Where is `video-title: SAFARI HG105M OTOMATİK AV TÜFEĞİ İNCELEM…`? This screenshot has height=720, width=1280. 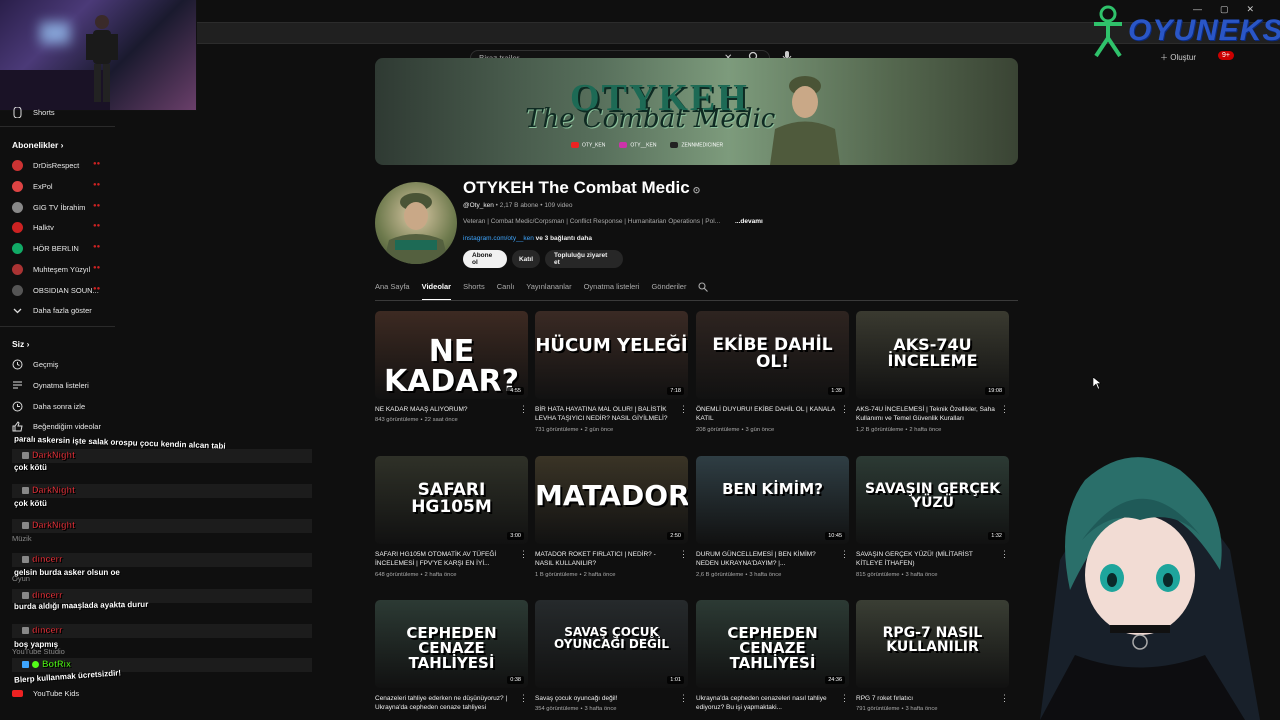
video-title: SAFARI HG105M OTOMATİK AV TÜFEĞİ İNCELEM… is located at coordinates (445, 559).